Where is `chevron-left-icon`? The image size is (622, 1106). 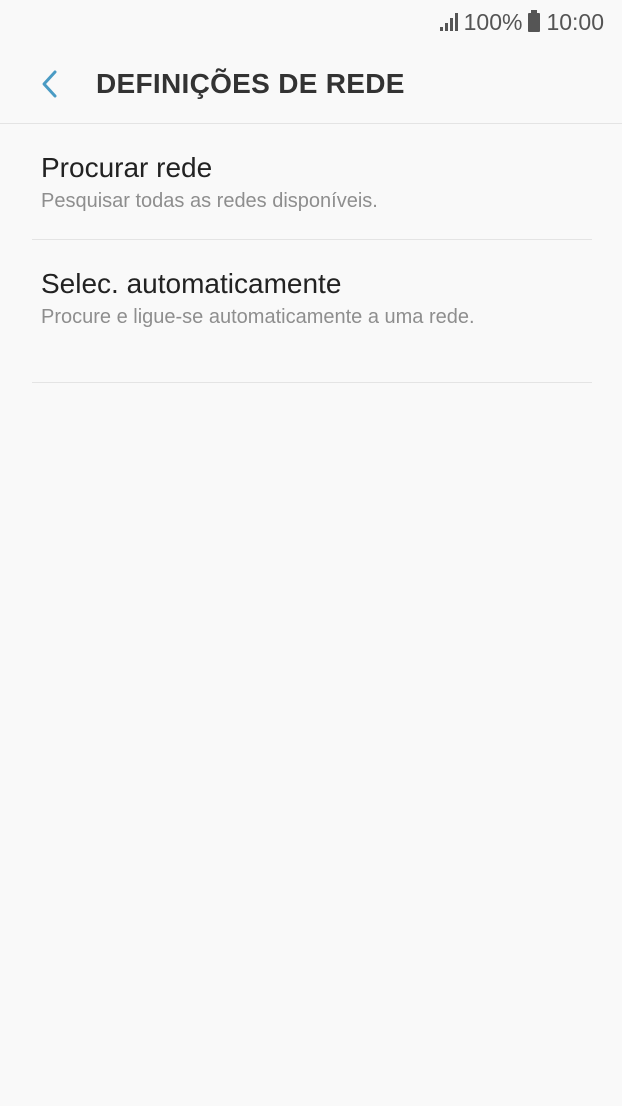
chevron-left-icon is located at coordinates (49, 83).